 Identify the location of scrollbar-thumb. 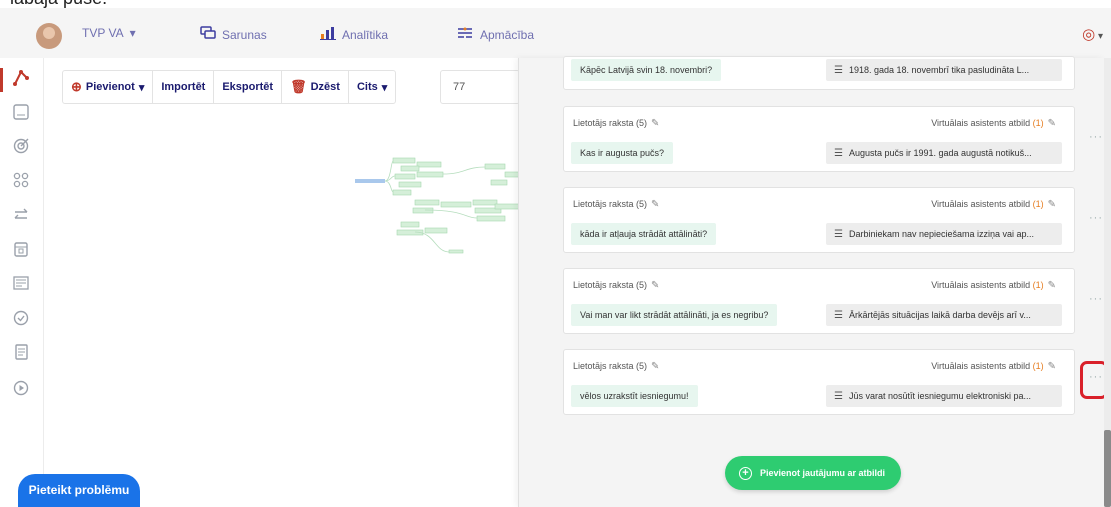
(1107, 468).